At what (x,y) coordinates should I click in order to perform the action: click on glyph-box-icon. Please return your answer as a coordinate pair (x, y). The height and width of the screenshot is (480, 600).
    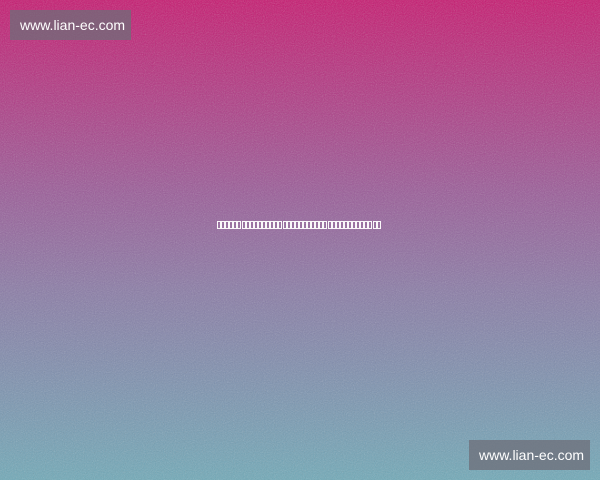
    Looking at the image, I should click on (378, 225).